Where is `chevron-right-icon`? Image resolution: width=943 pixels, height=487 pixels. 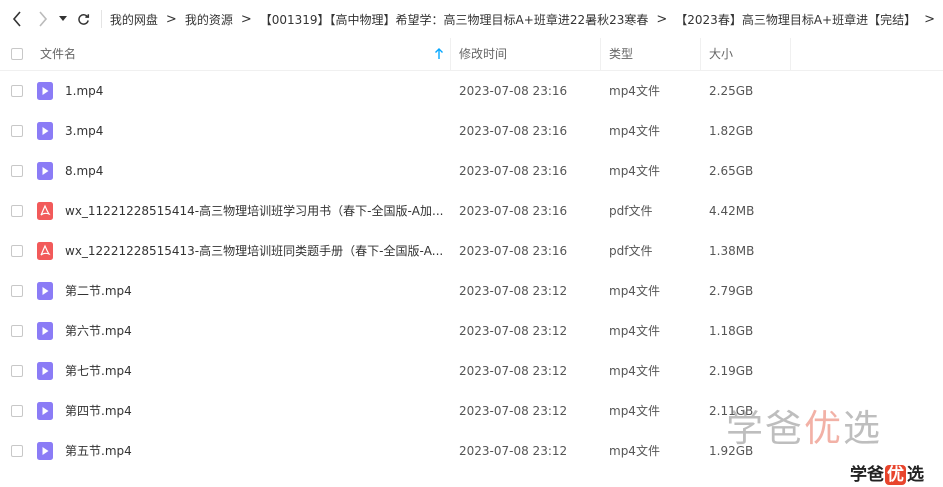 chevron-right-icon is located at coordinates (43, 19).